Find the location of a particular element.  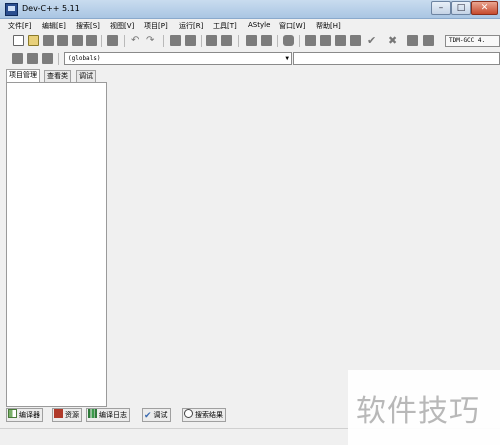

undo-icon: ↶ is located at coordinates (136, 40).